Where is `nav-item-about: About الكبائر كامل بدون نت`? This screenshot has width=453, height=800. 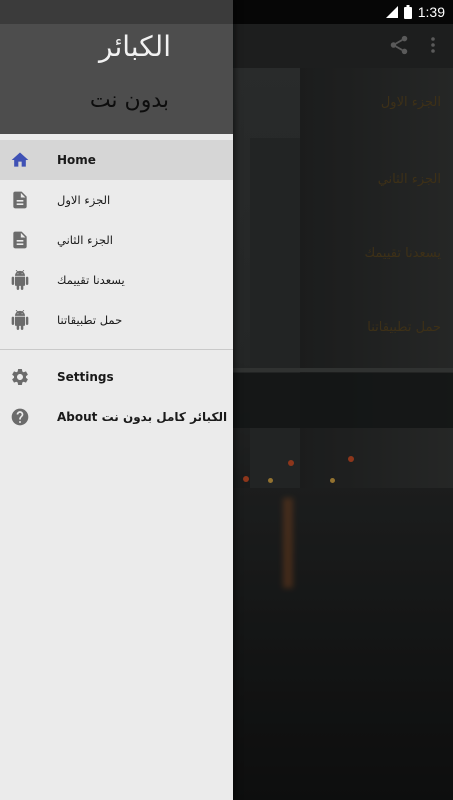
nav-item-about: About الكبائر كامل بدون نت is located at coordinates (116, 417).